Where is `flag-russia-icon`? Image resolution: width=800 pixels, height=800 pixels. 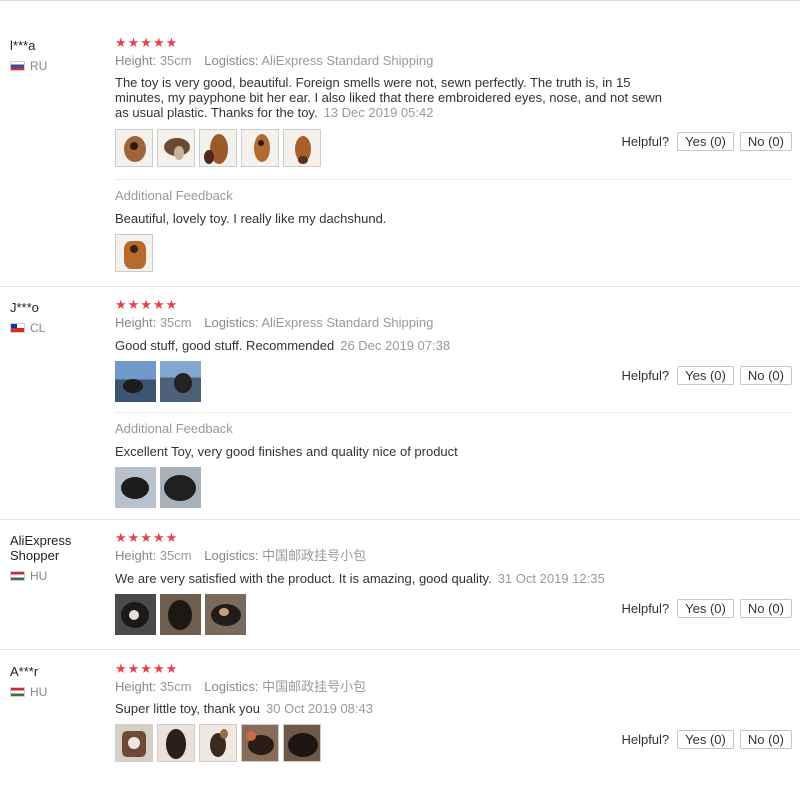
flag-russia-icon is located at coordinates (17, 66).